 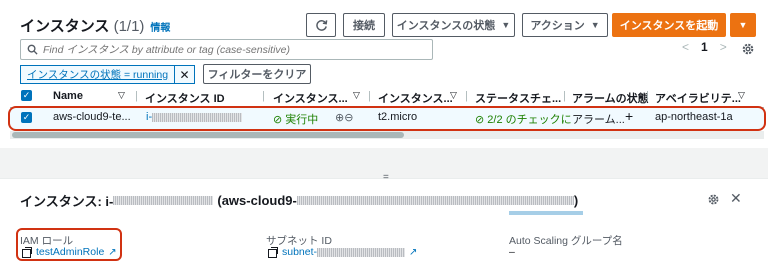 What do you see at coordinates (685, 47) in the screenshot?
I see `prev-page-button: <` at bounding box center [685, 47].